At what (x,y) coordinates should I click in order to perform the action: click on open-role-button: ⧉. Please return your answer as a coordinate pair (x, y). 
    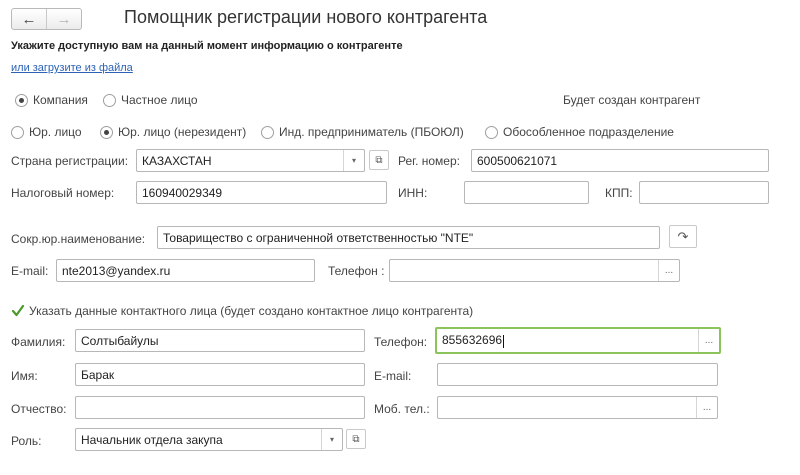
    Looking at the image, I should click on (356, 439).